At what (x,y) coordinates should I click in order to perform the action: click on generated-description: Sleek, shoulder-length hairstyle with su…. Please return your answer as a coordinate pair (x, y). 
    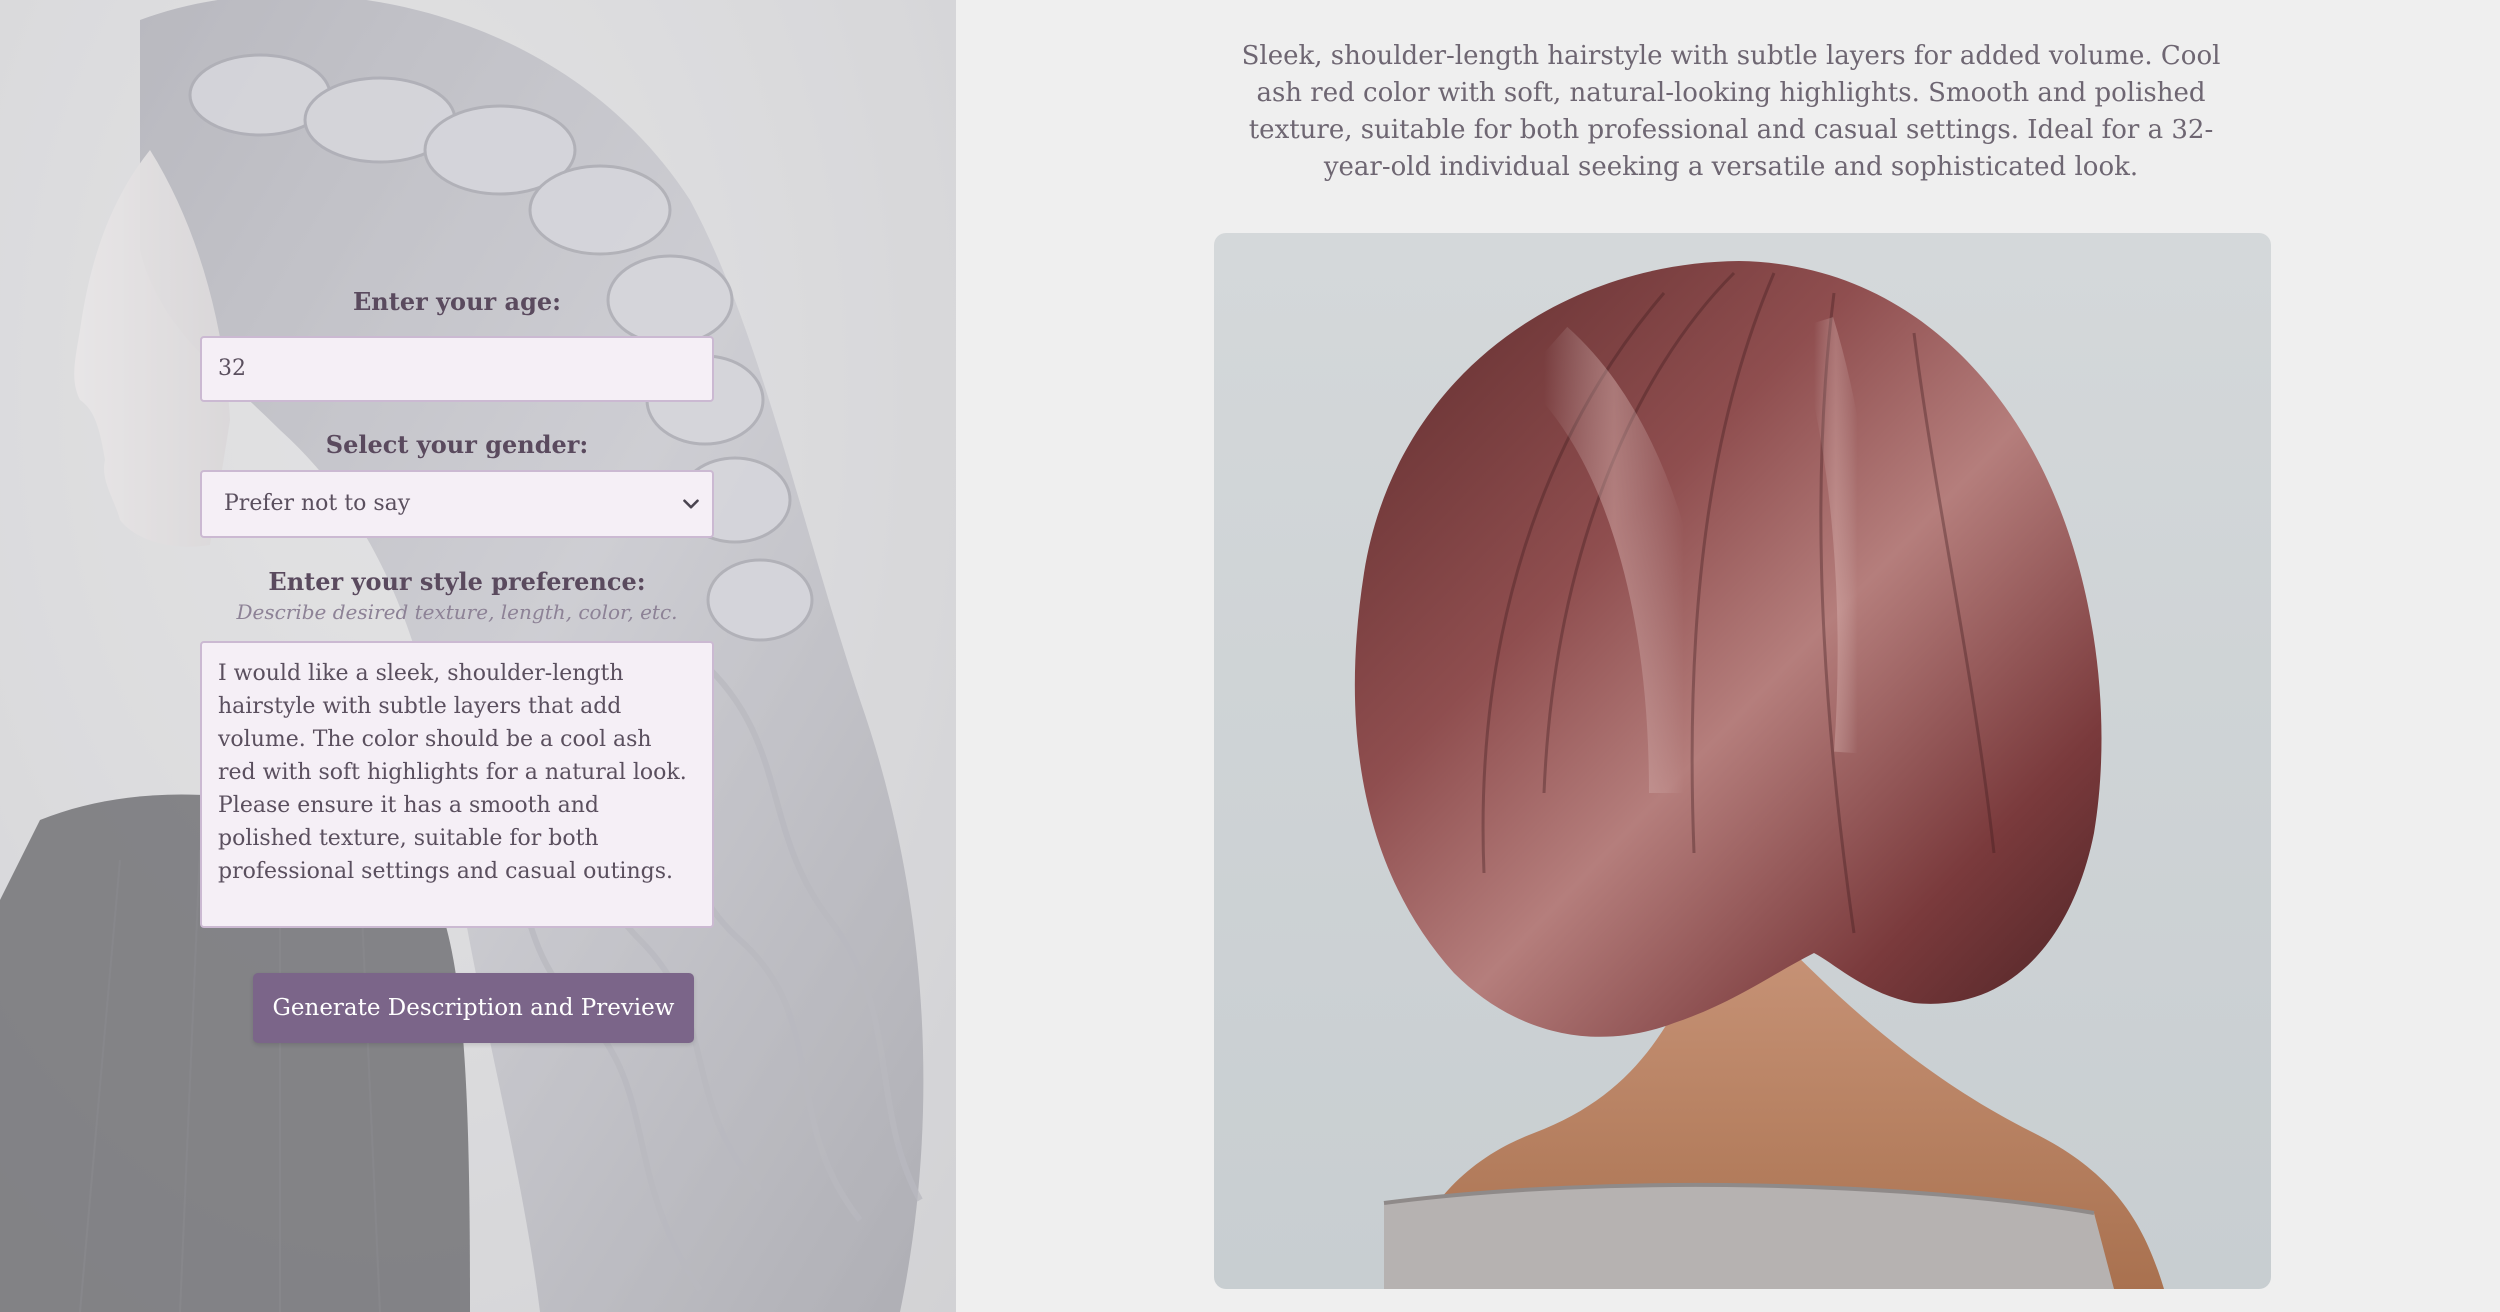
    Looking at the image, I should click on (1731, 111).